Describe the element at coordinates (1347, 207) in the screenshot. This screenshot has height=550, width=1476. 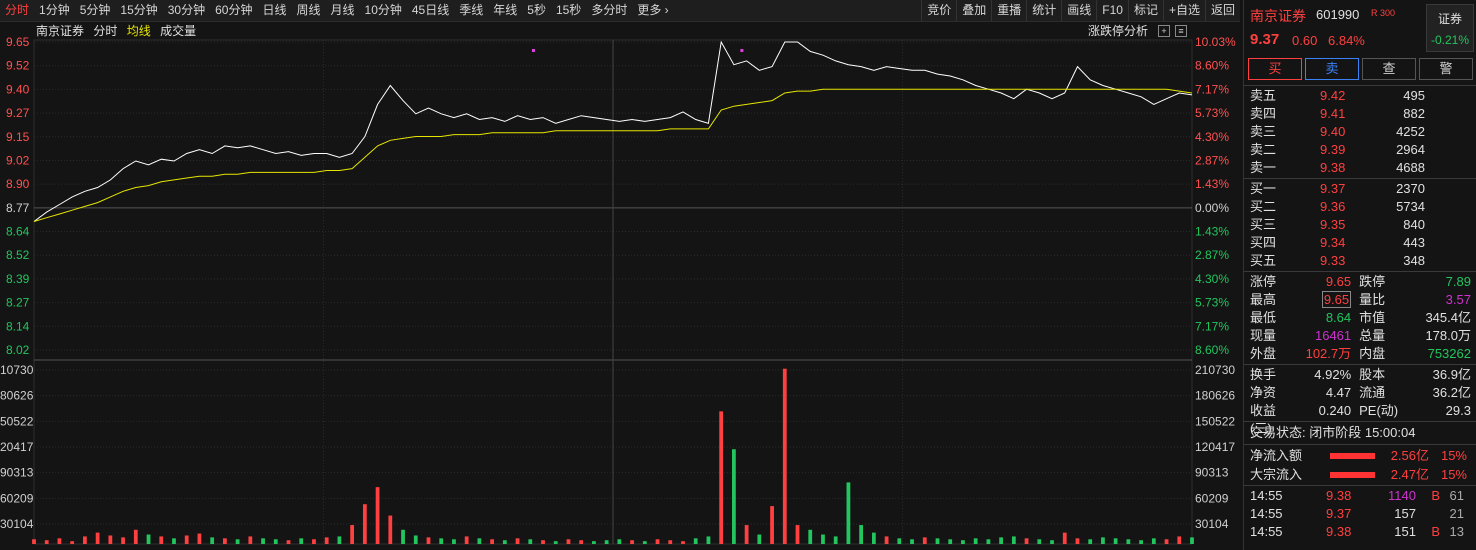
I see `orderbook-price: 9.36` at that location.